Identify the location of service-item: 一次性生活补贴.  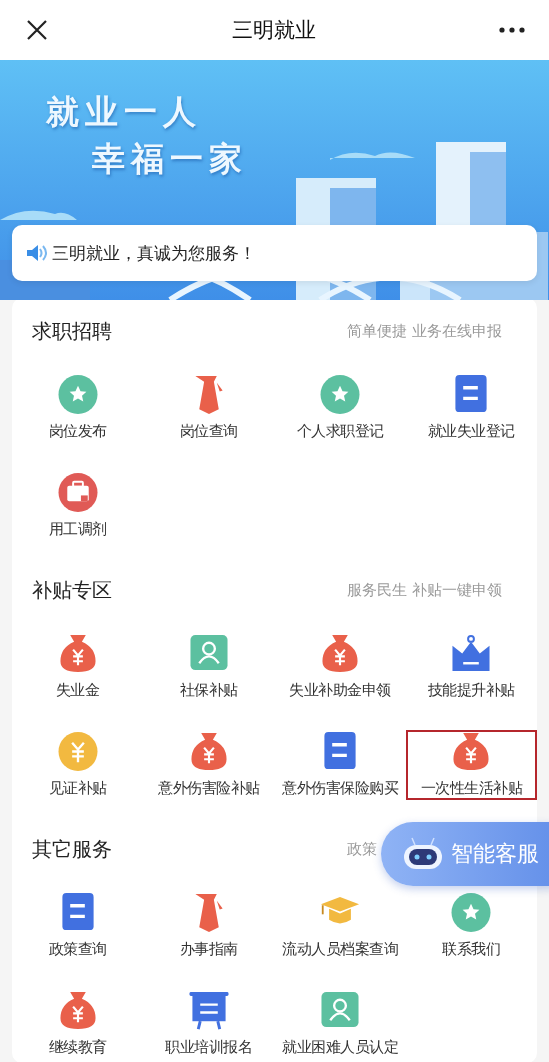
(471, 765).